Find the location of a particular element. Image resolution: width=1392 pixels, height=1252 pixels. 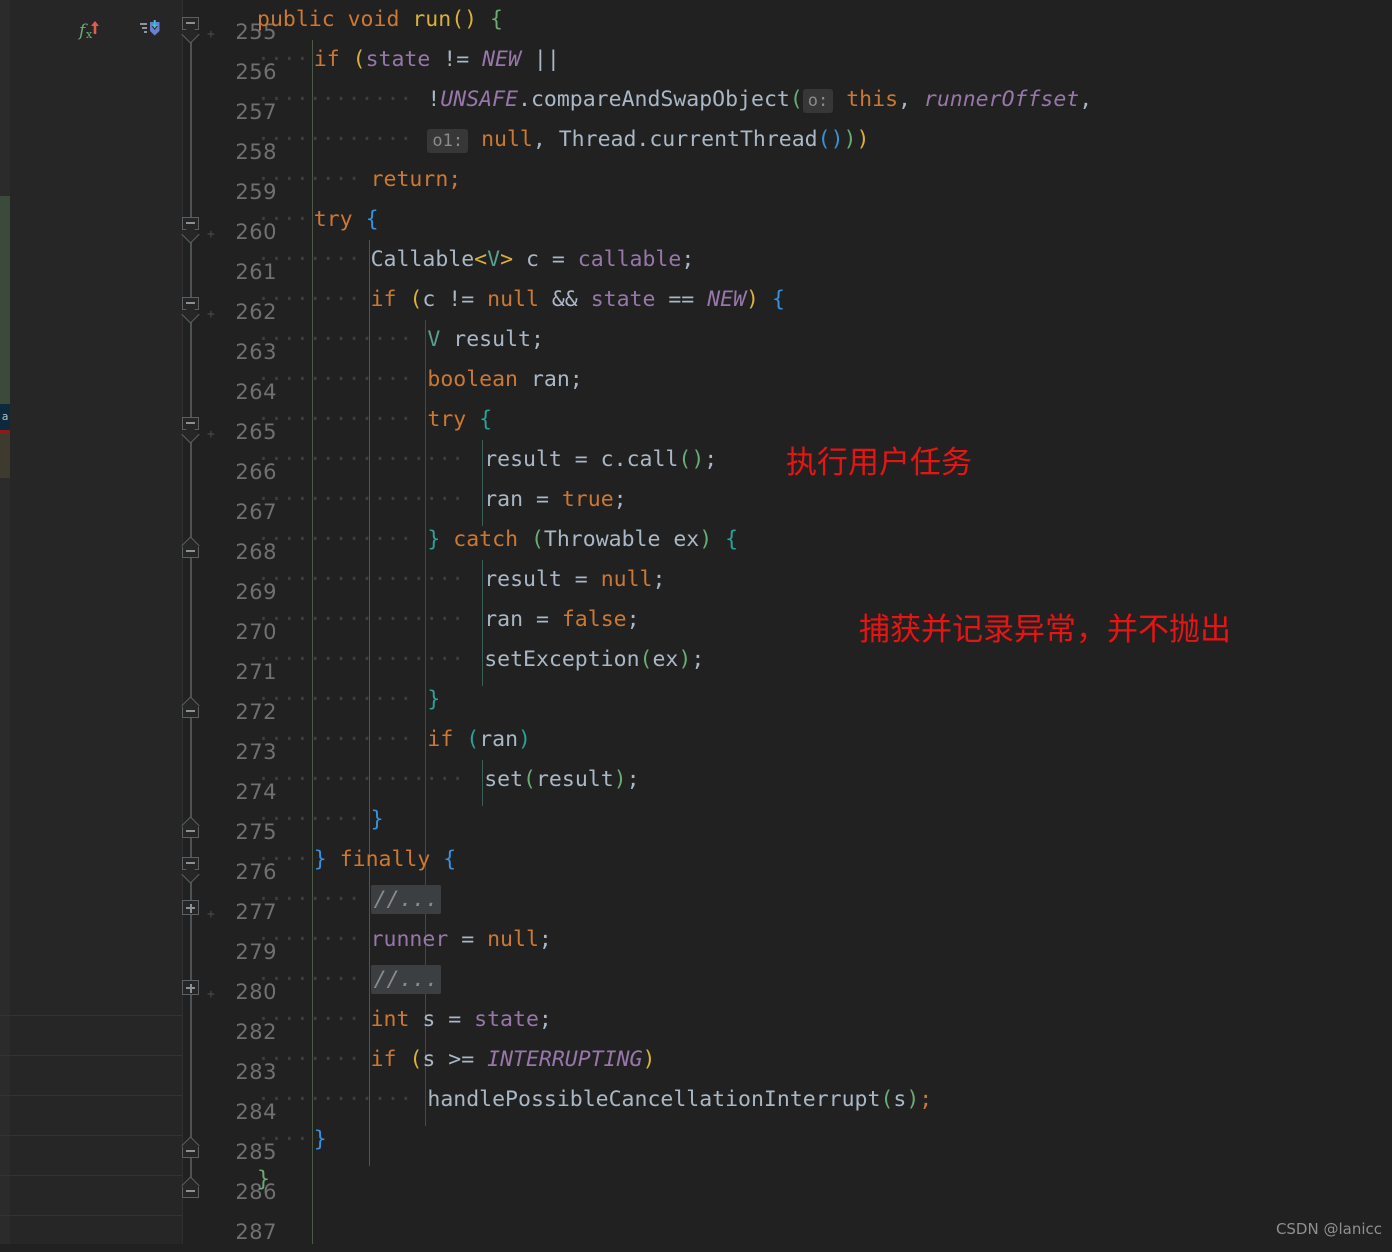

code-line: if (state != NEW || is located at coordinates (437, 60).